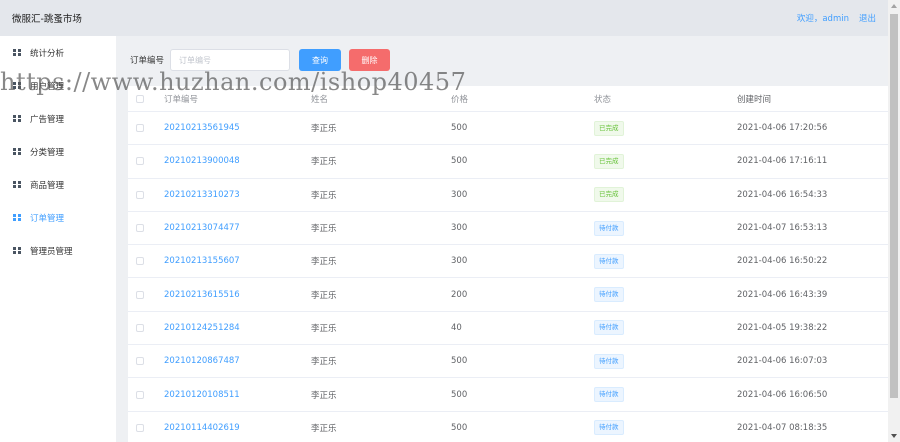 The height and width of the screenshot is (442, 900). What do you see at coordinates (823, 18) in the screenshot?
I see `welcome-user-link: 欢迎，admin` at bounding box center [823, 18].